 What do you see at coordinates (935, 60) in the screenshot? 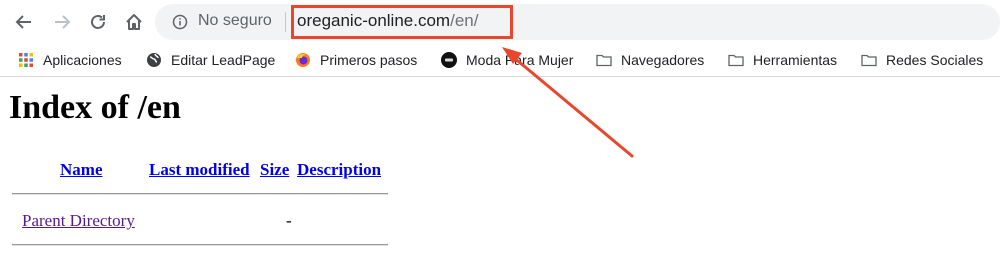
I see `bookmark-label: Redes Sociales` at bounding box center [935, 60].